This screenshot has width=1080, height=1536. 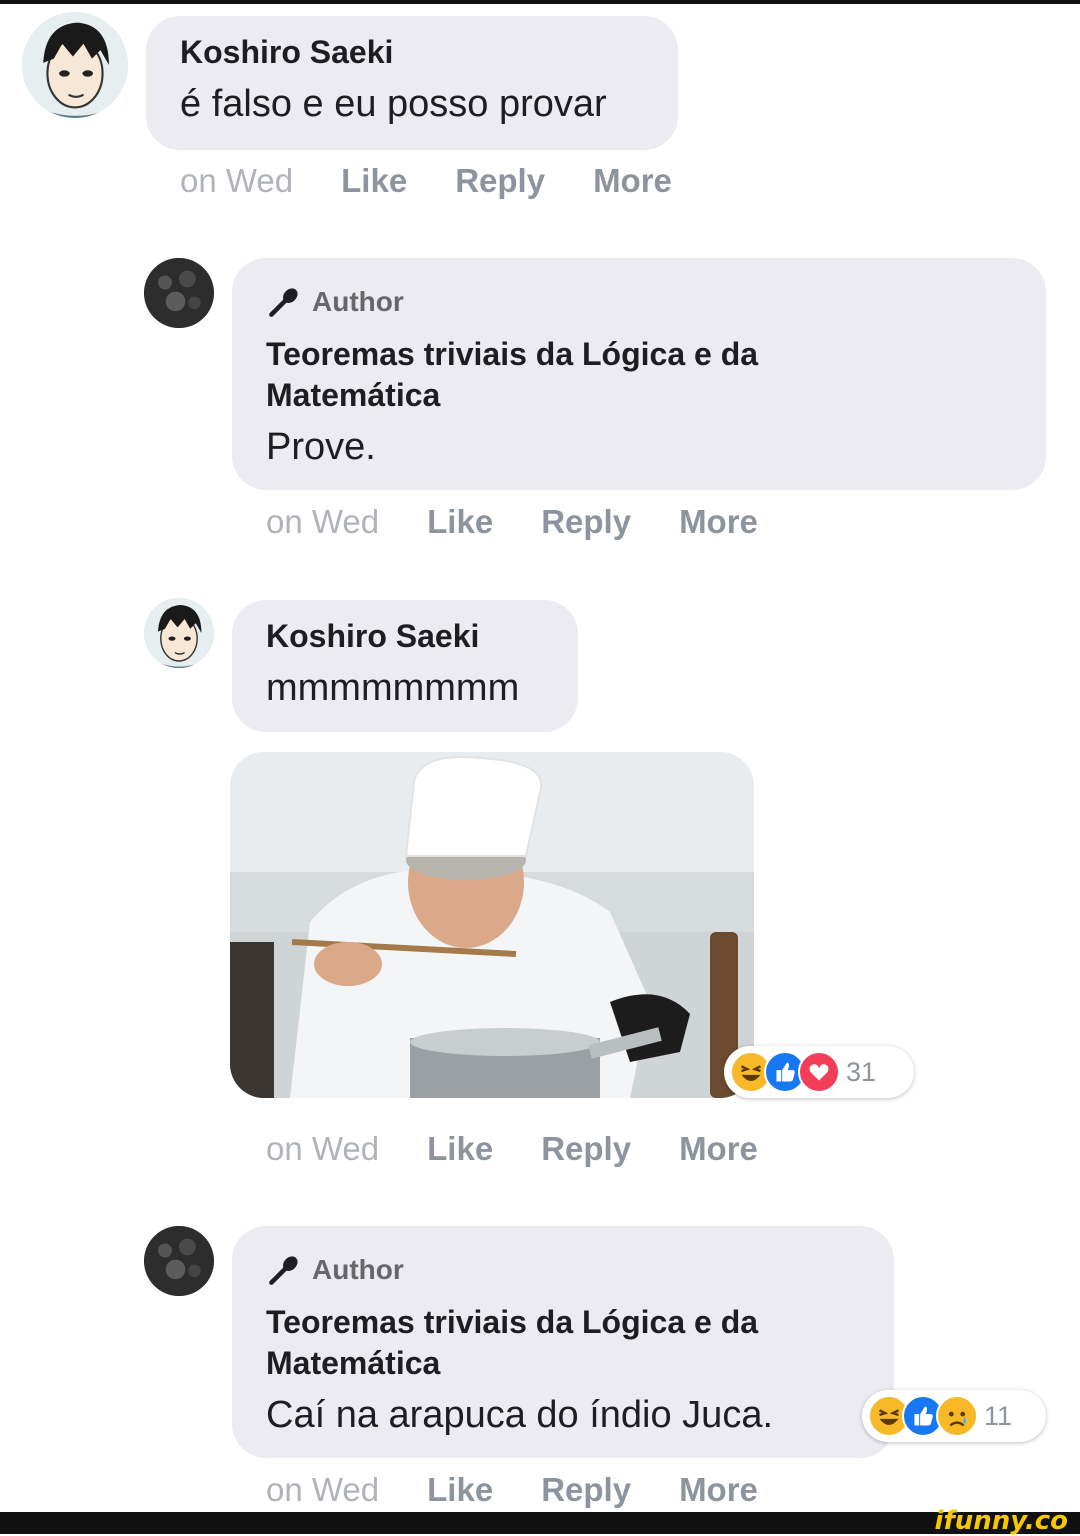 What do you see at coordinates (393, 104) in the screenshot?
I see `comment-text: é falso e eu posso provar` at bounding box center [393, 104].